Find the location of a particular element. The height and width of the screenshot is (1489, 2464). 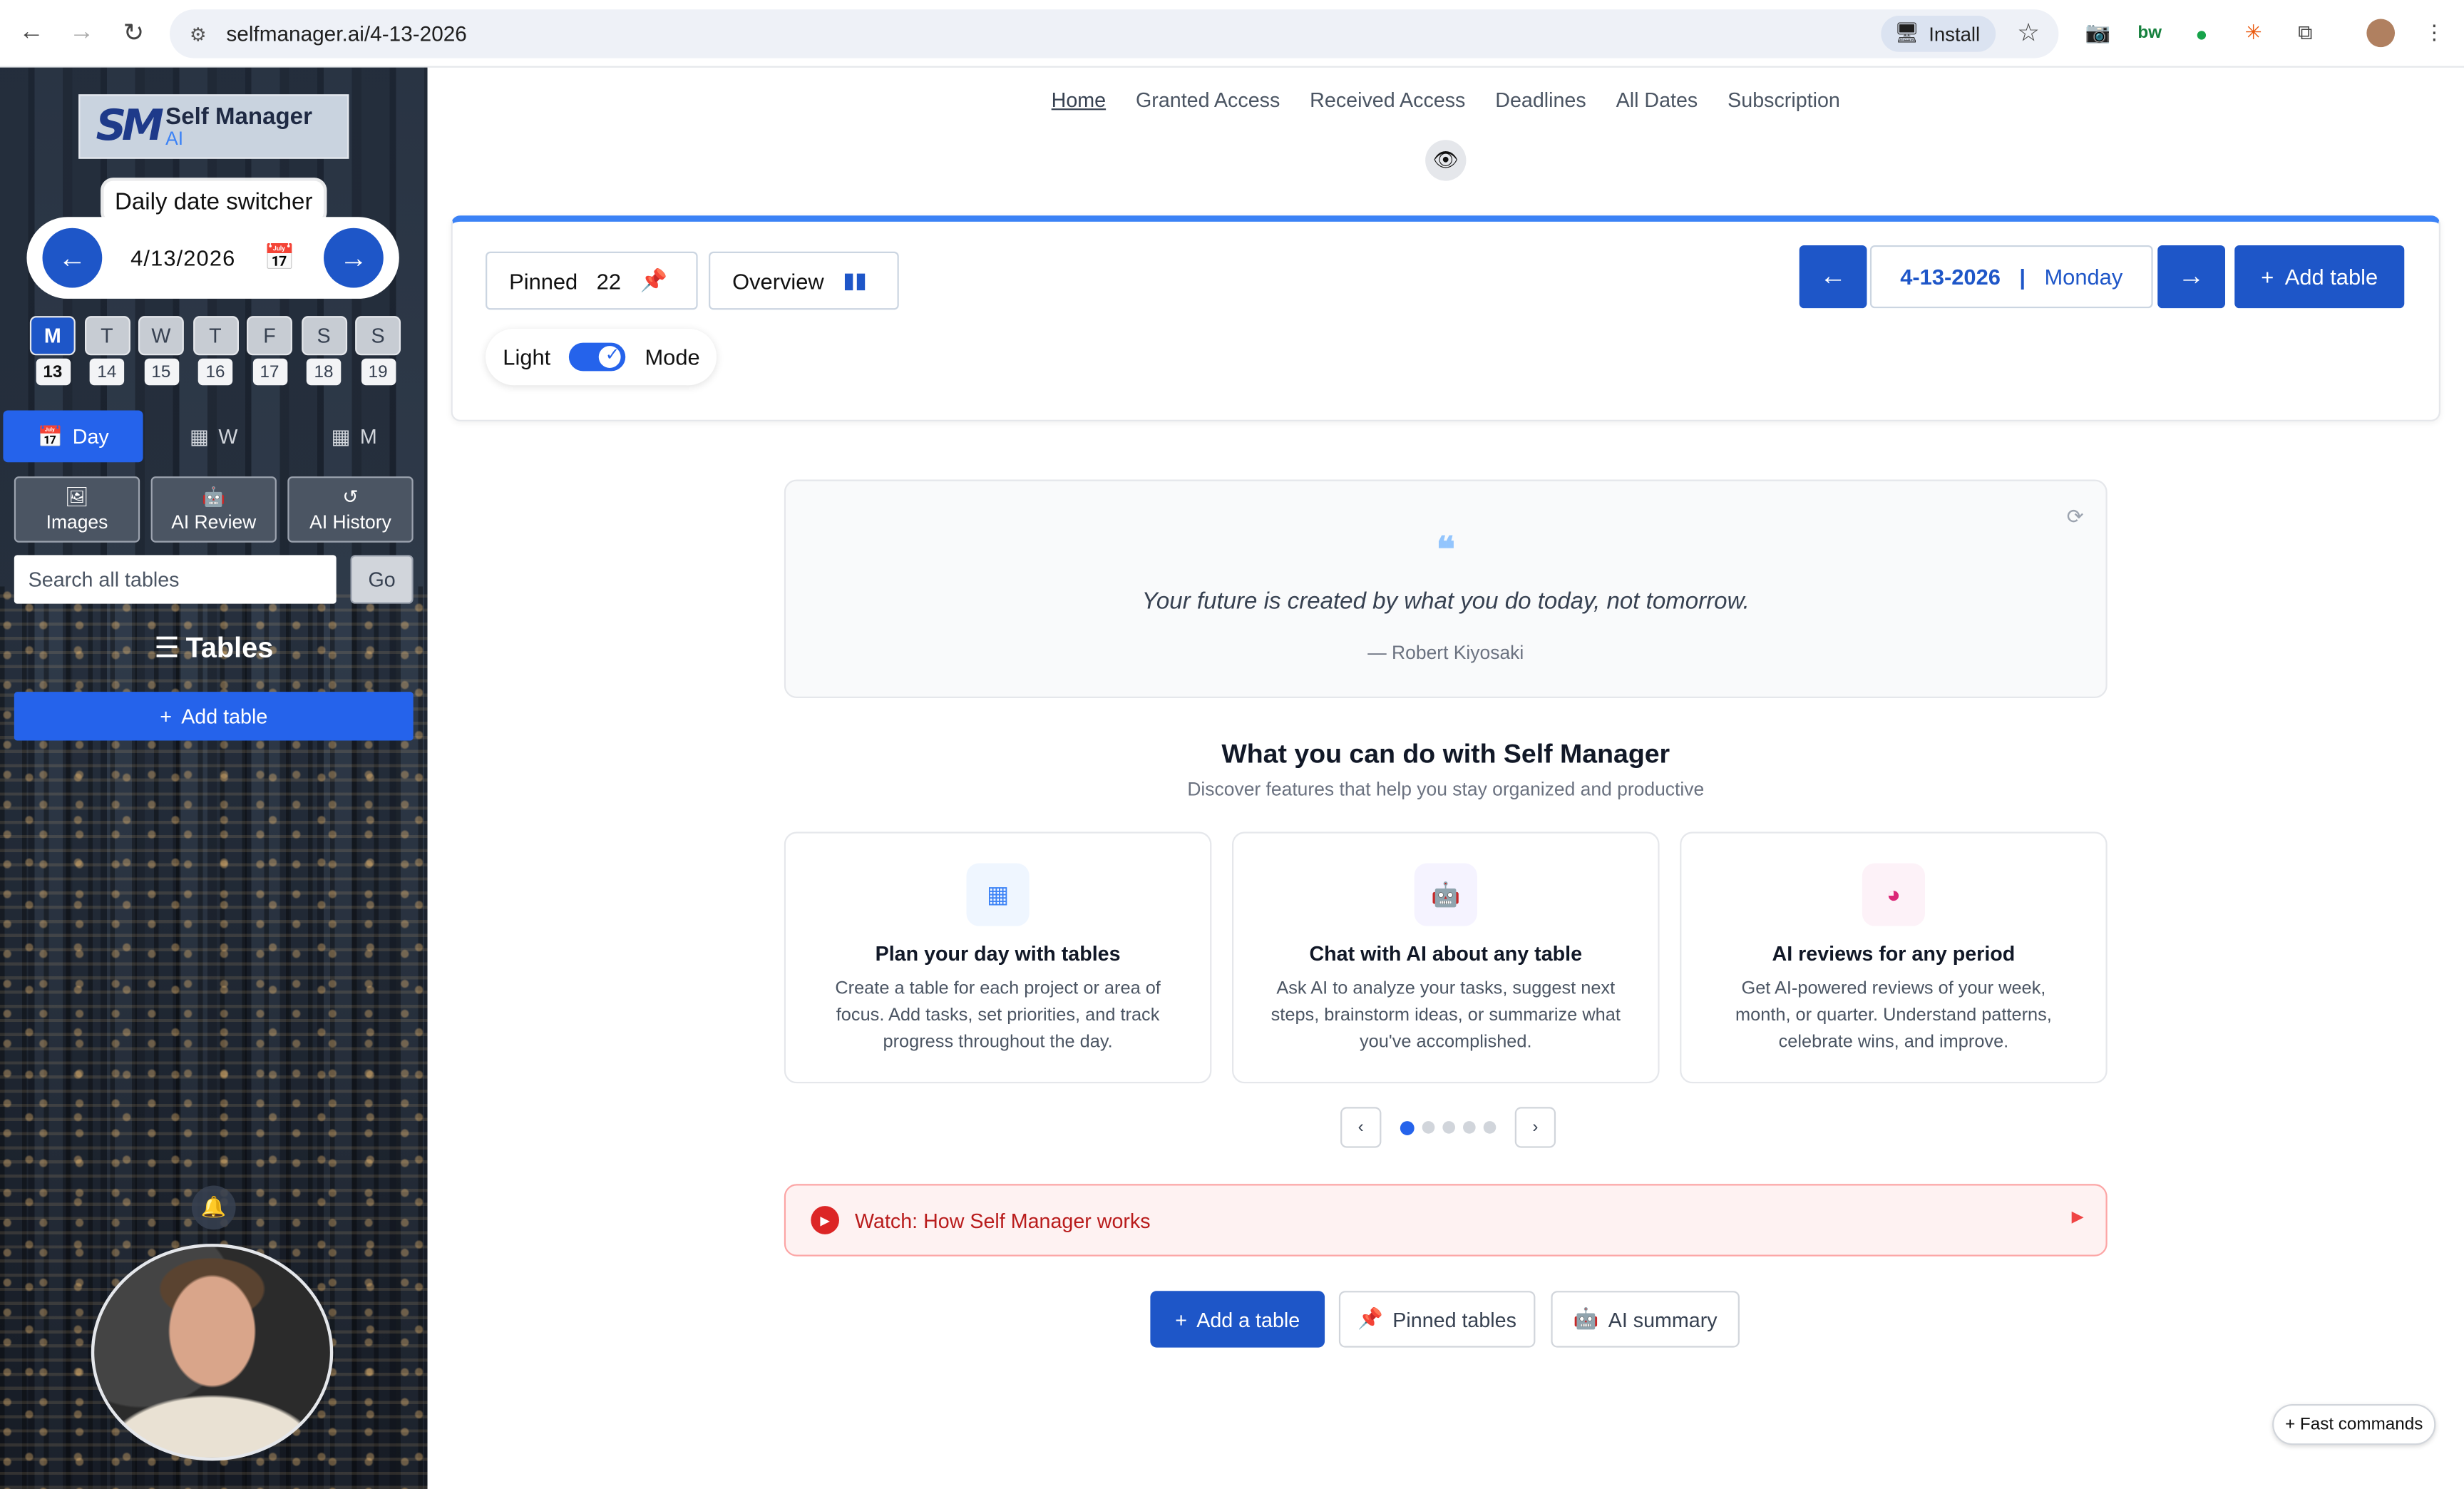

images-label: Images is located at coordinates (77, 522).